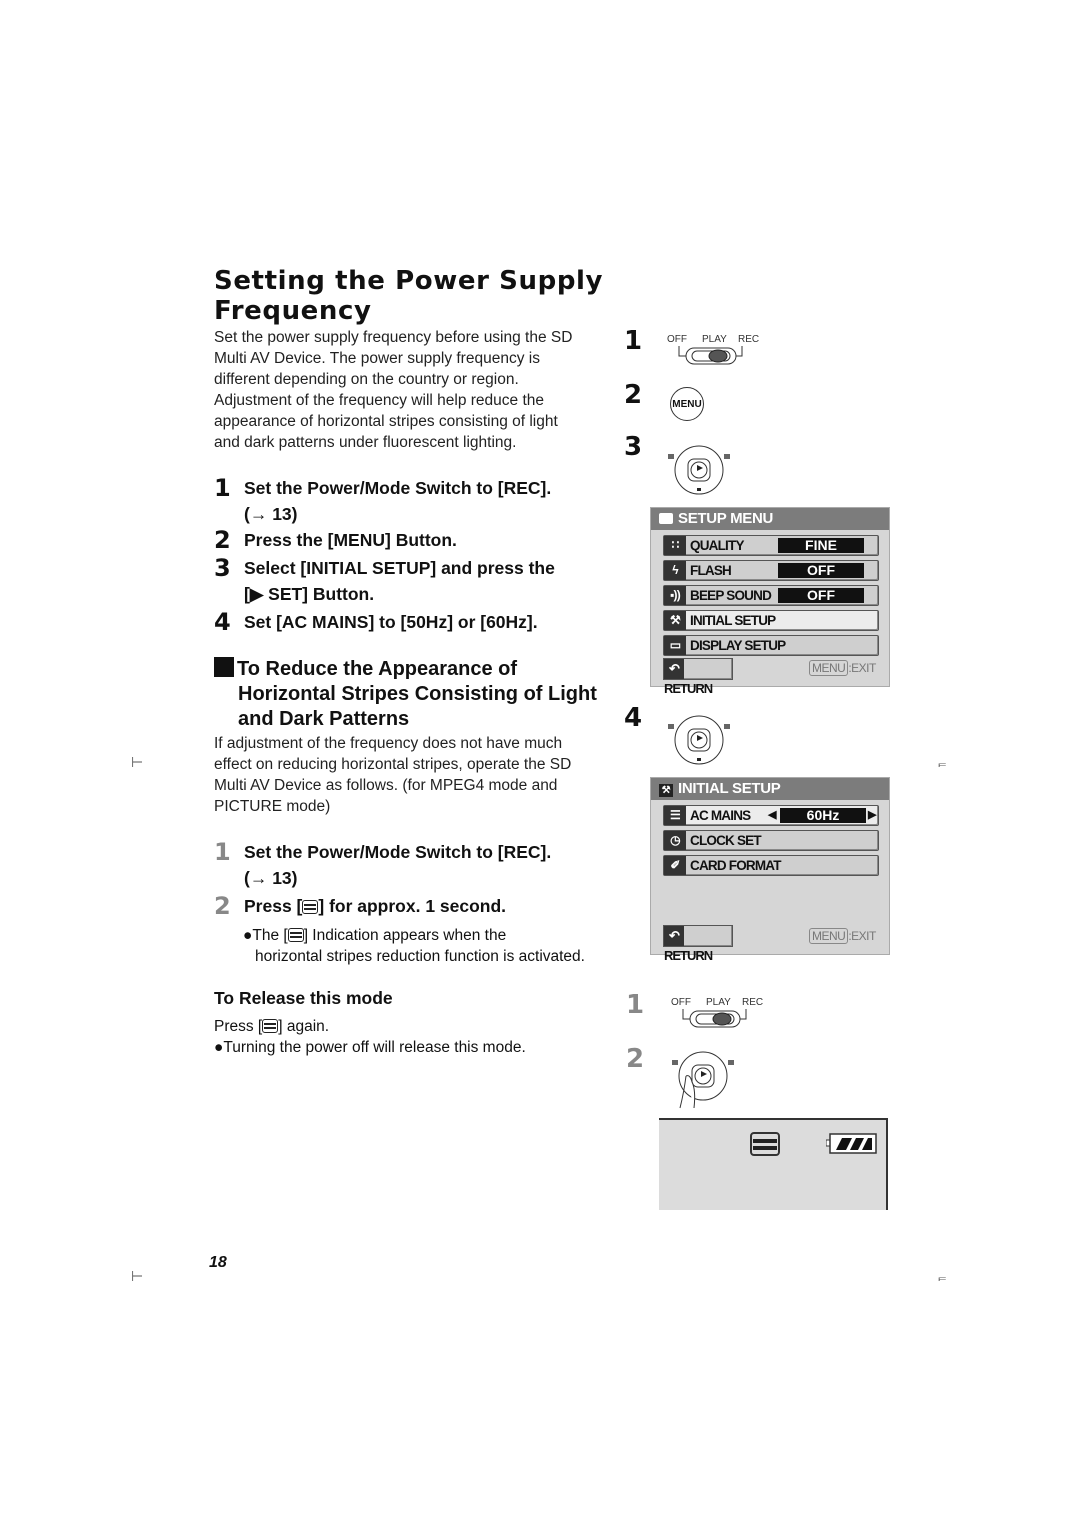 The image size is (1080, 1526). I want to click on menu-button: MENU, so click(687, 404).